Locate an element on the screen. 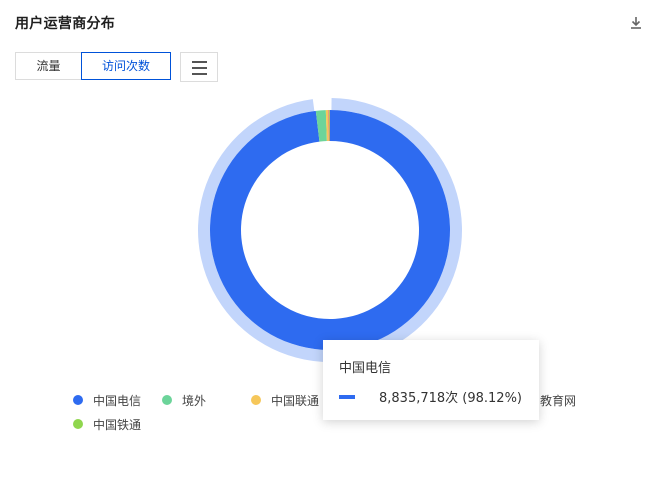  legend-item: 境外 is located at coordinates (184, 400).